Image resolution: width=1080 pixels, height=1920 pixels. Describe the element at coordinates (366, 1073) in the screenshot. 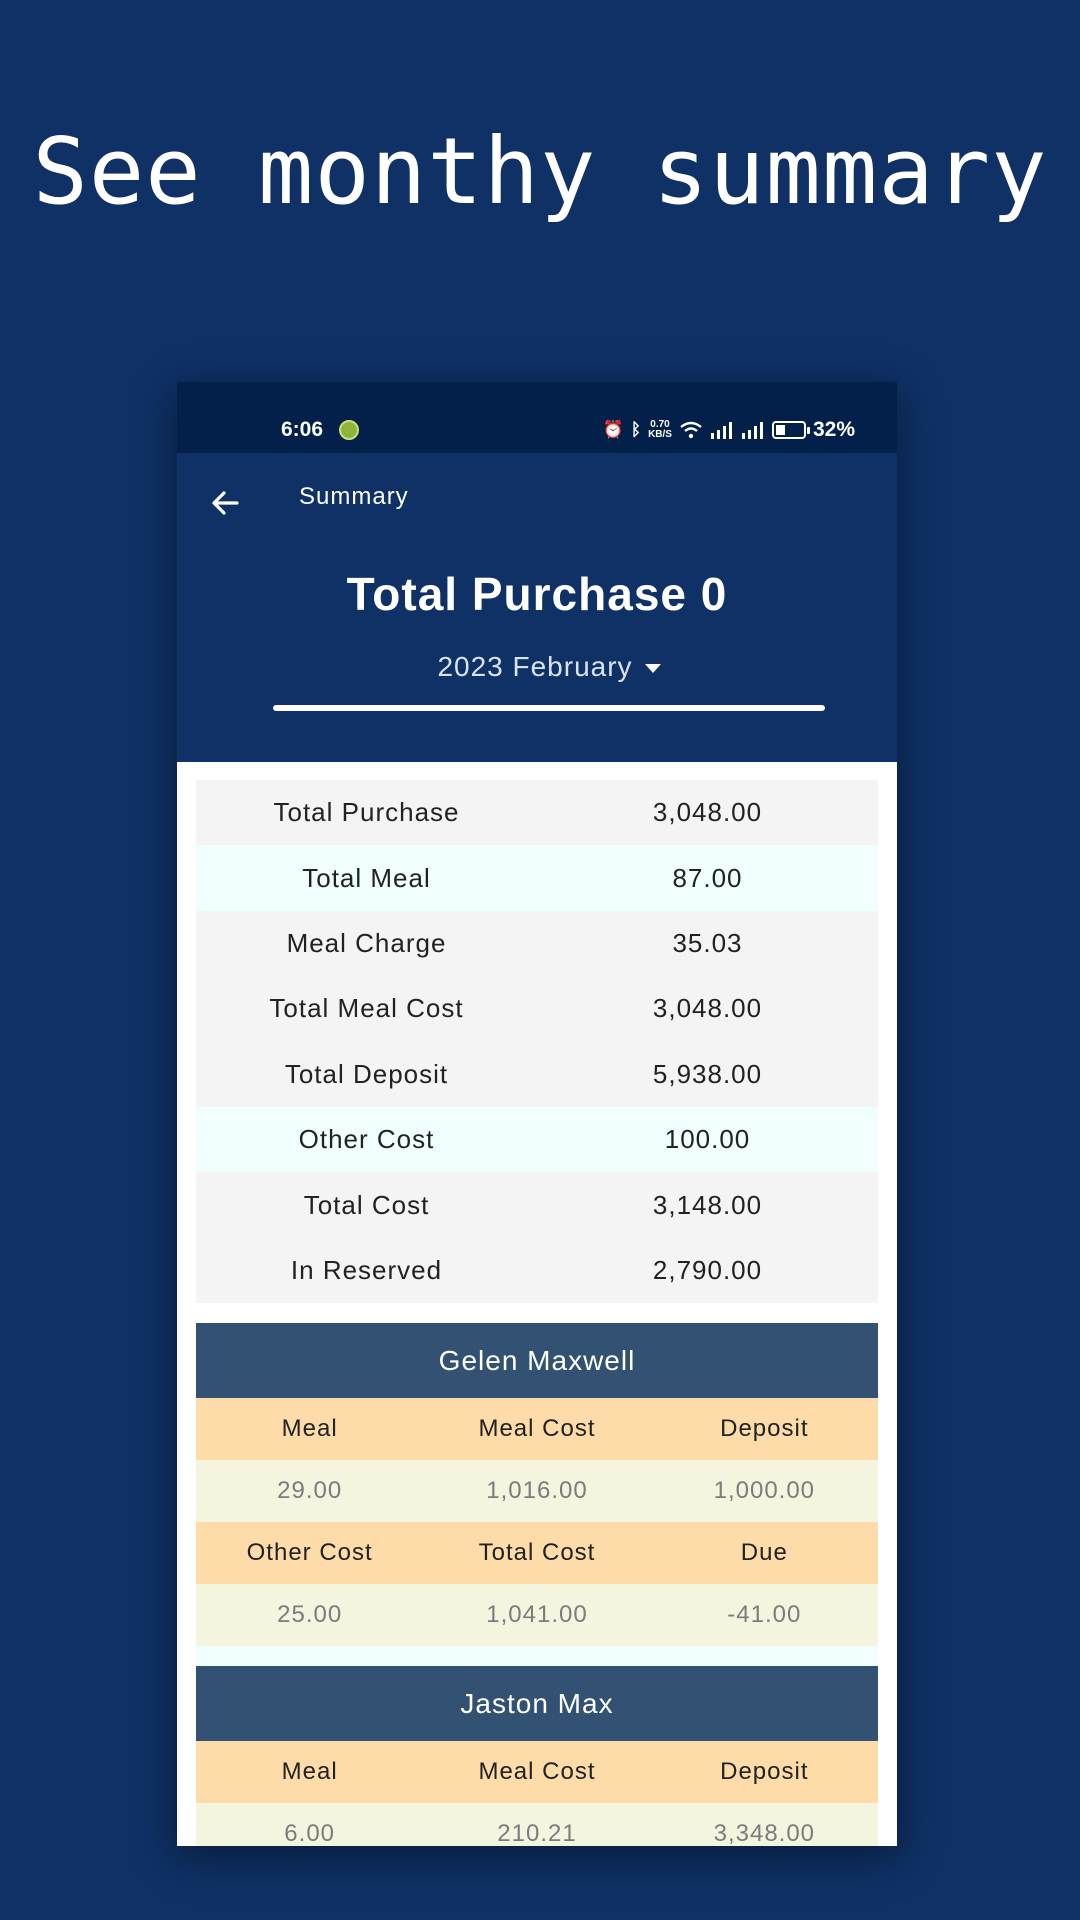

I see `summary-label: Total Deposit` at that location.